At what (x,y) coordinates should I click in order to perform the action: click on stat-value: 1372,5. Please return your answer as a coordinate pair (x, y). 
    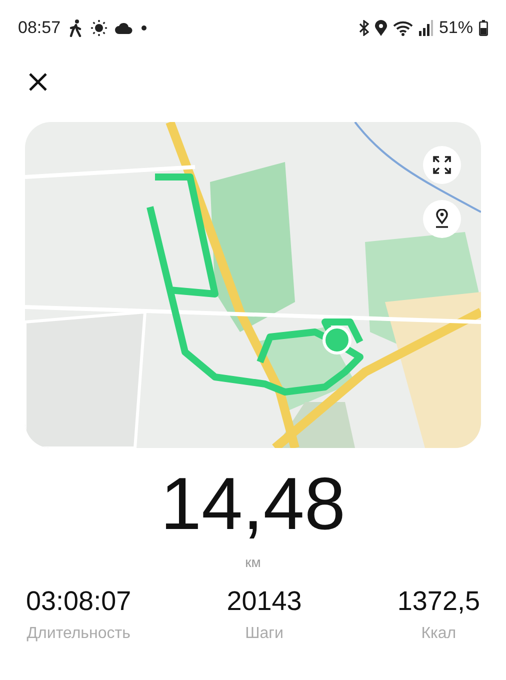
    Looking at the image, I should click on (438, 601).